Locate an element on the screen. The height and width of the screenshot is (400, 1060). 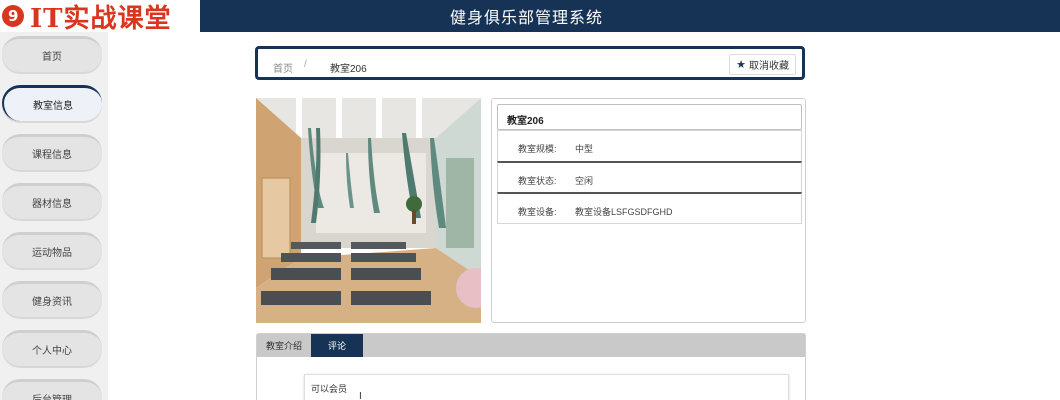
sidebar-item-profile: 个人中心 is located at coordinates (52, 348).